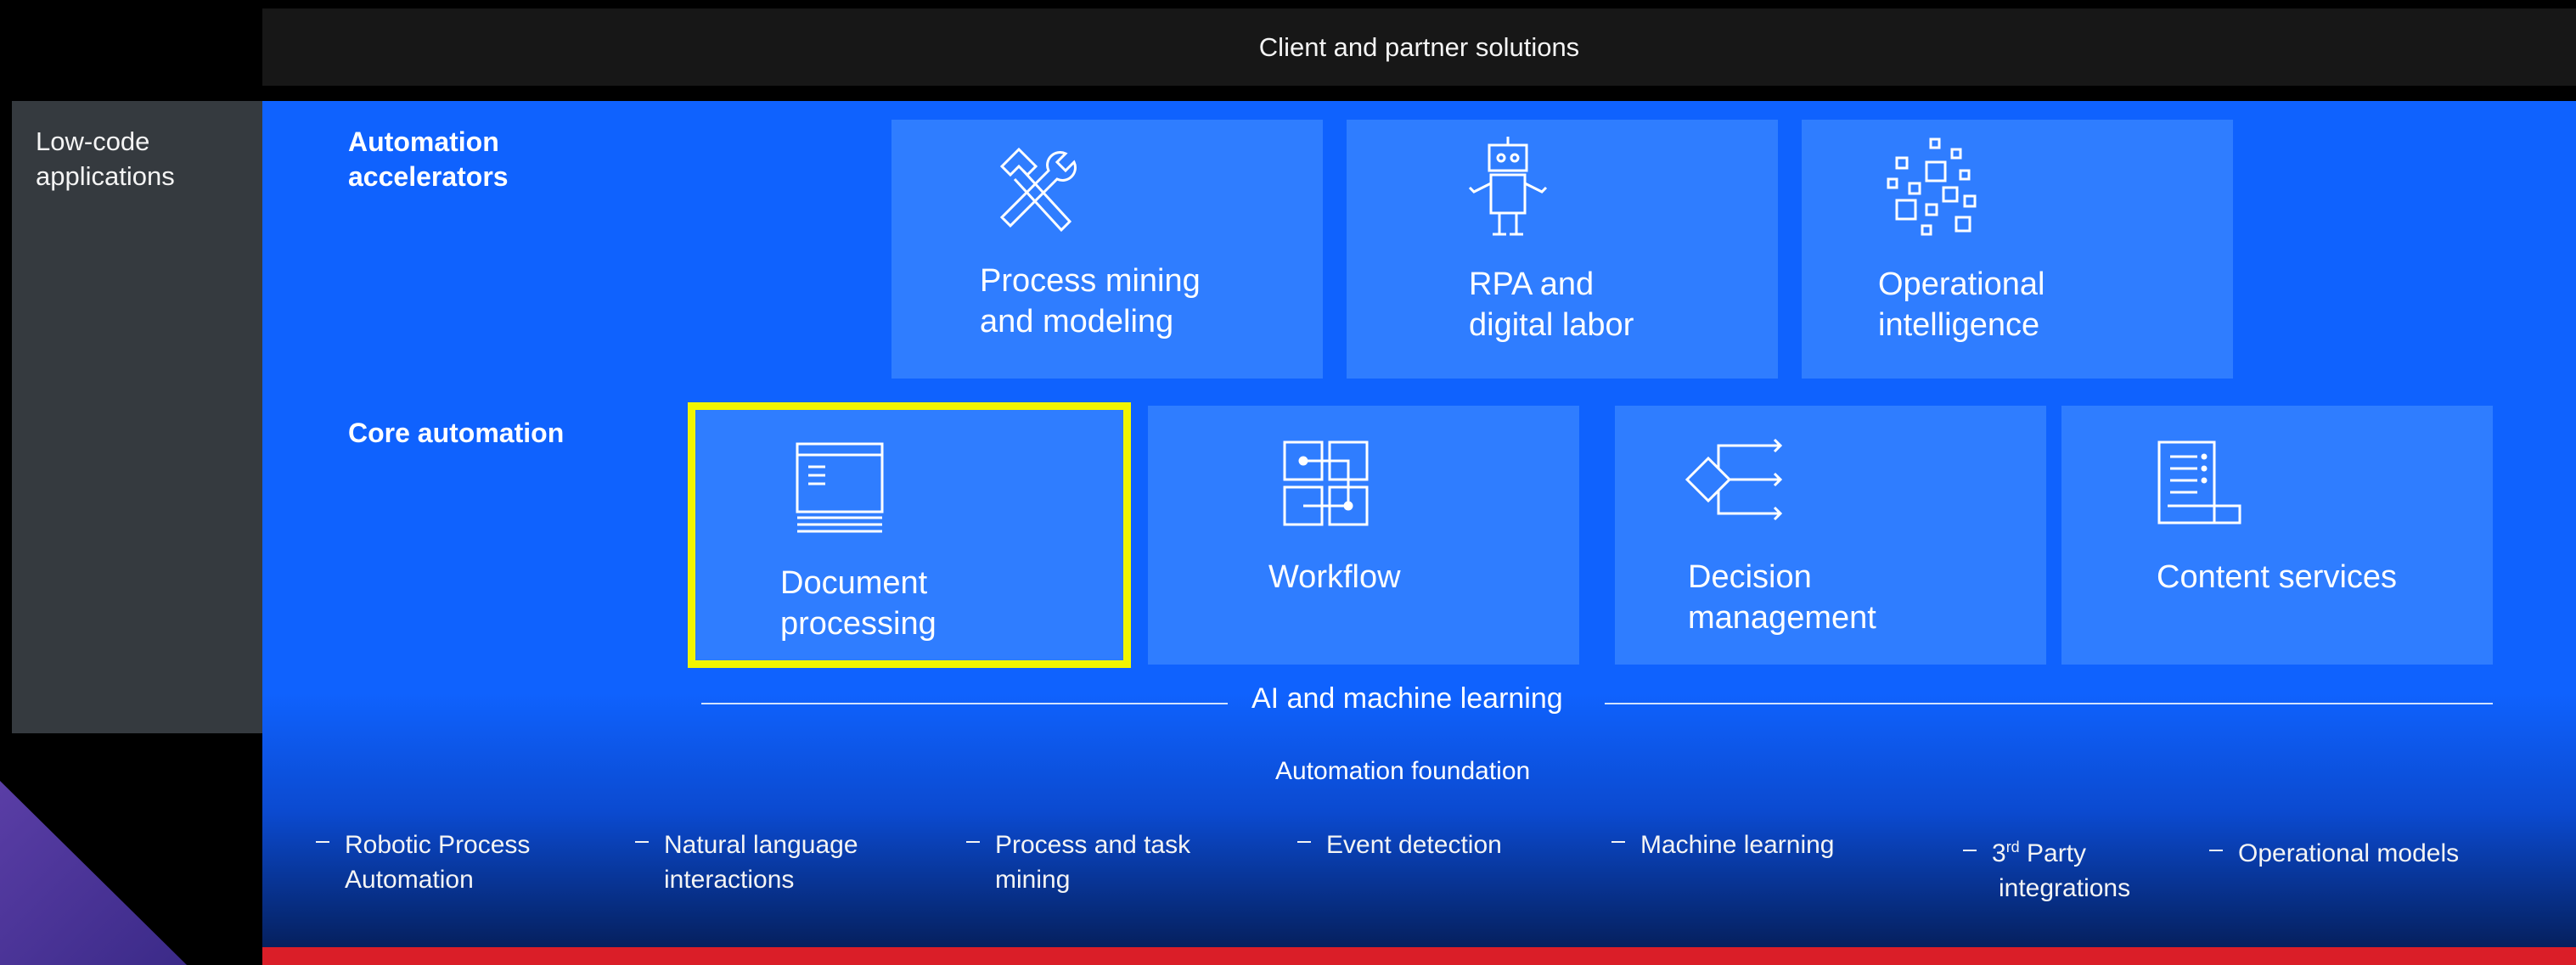  I want to click on foundation-item-third-party: 3rd Party integrations, so click(2046, 871).